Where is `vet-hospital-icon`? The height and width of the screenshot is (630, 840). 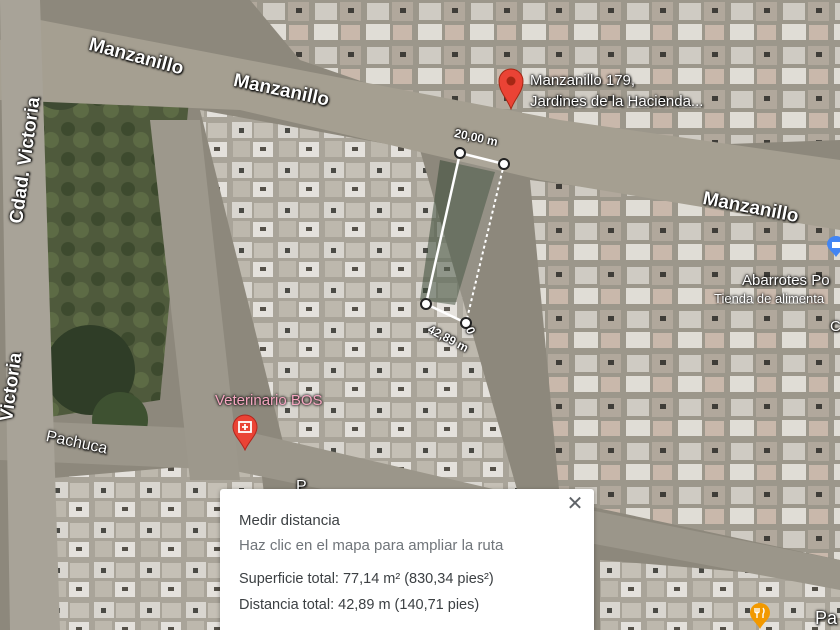
vet-hospital-icon is located at coordinates (245, 432).